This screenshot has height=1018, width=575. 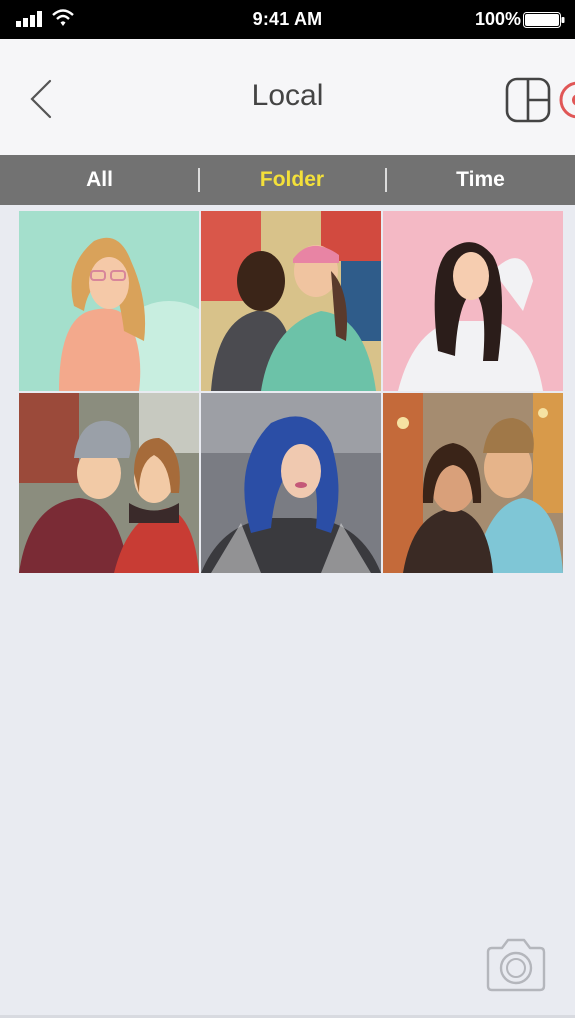 I want to click on camera-icon, so click(x=516, y=965).